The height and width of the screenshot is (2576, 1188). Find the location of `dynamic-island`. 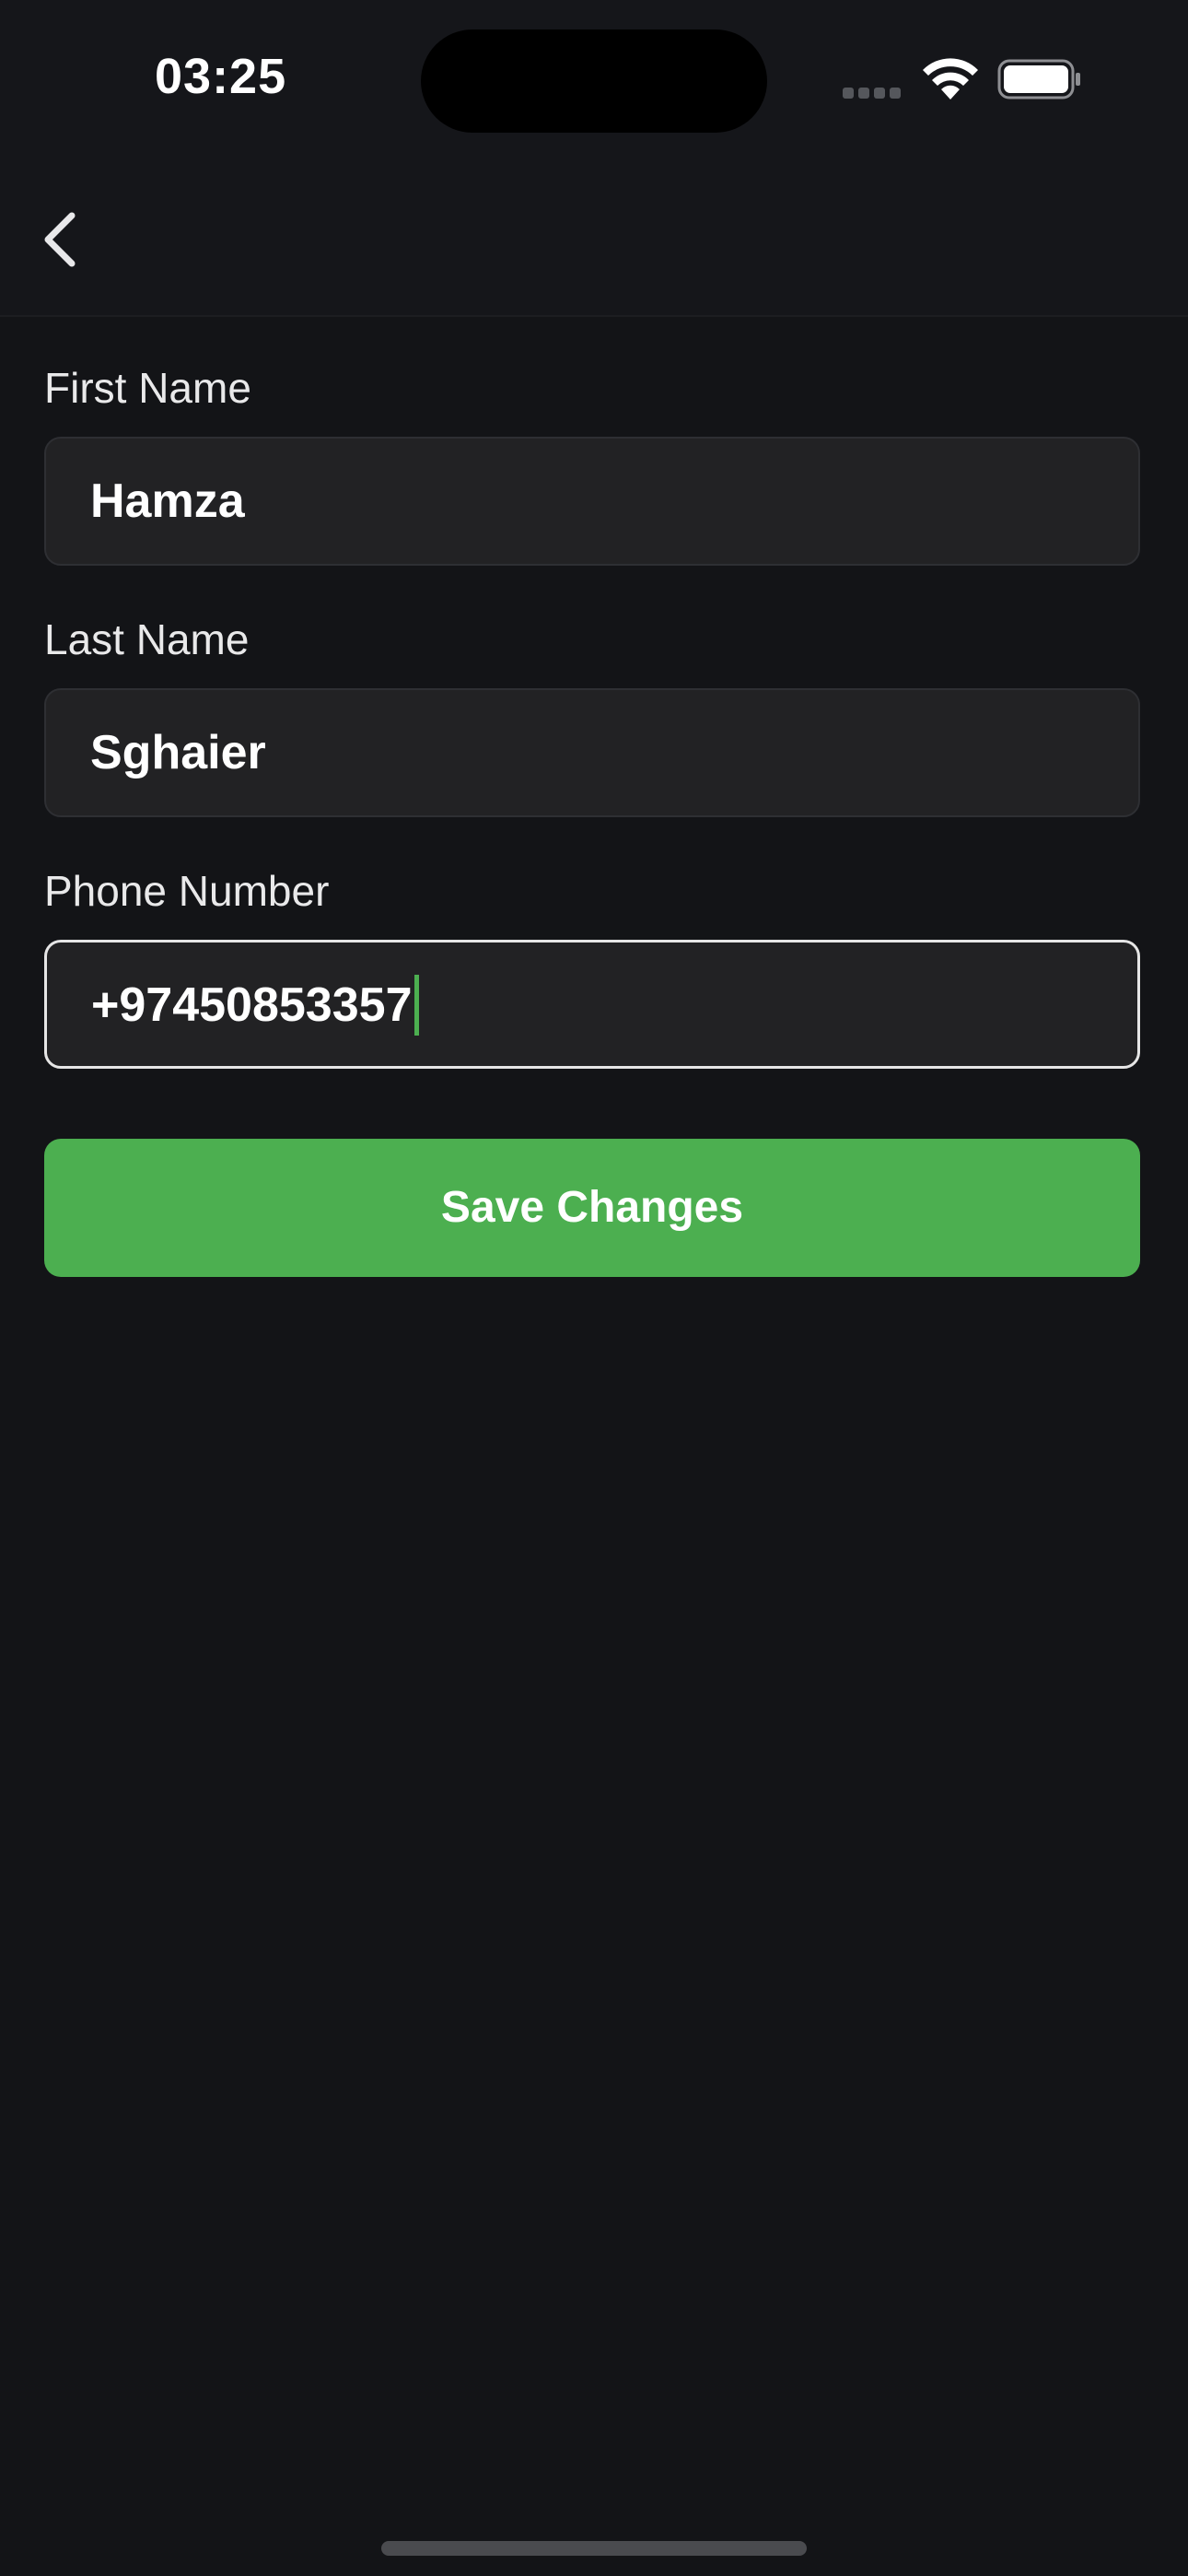

dynamic-island is located at coordinates (594, 81).